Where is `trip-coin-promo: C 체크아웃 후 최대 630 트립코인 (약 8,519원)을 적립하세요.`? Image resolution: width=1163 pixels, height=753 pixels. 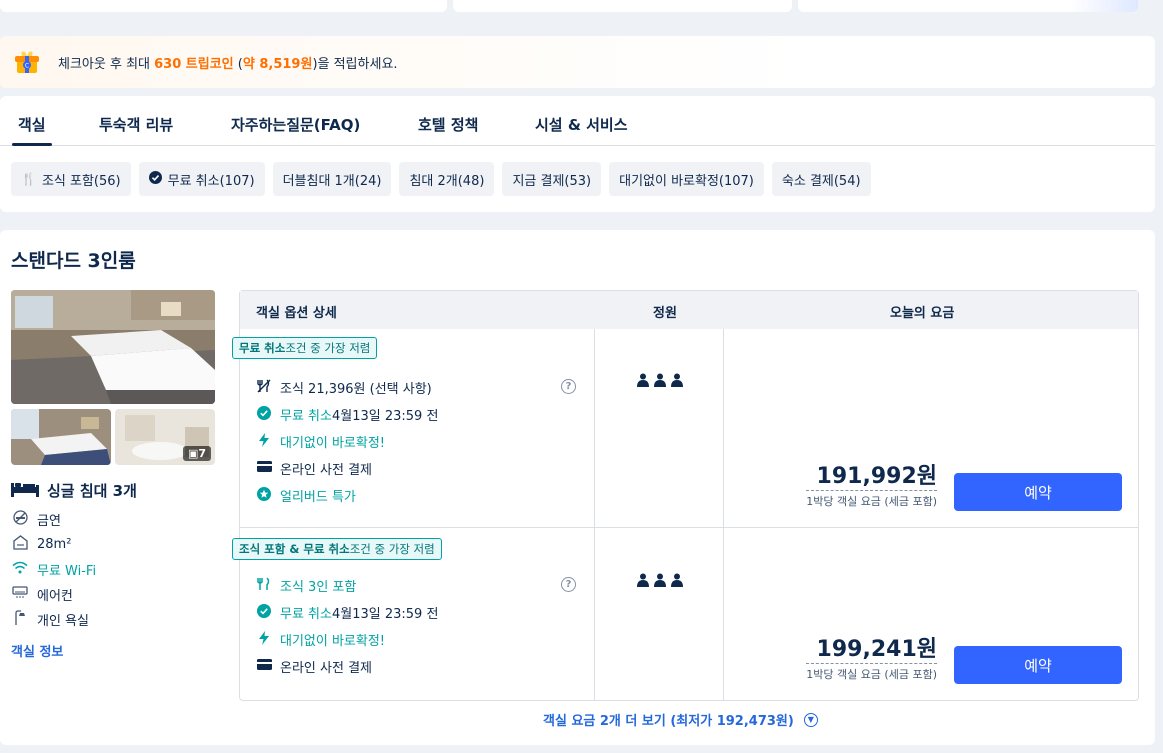 trip-coin-promo: C 체크아웃 후 최대 630 트립코인 (약 8,519원)을 적립하세요. is located at coordinates (577, 62).